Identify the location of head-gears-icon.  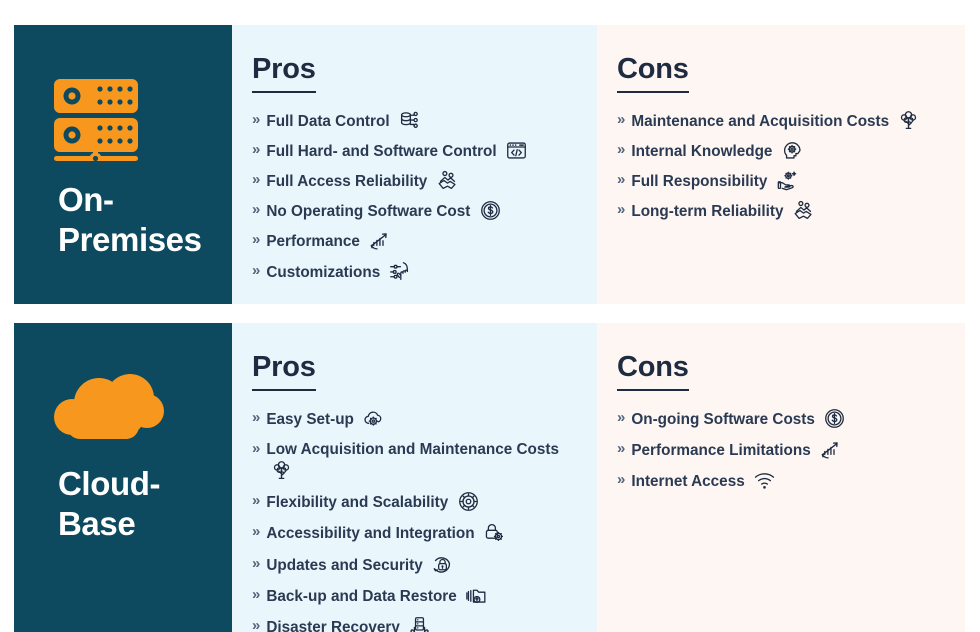
(792, 150).